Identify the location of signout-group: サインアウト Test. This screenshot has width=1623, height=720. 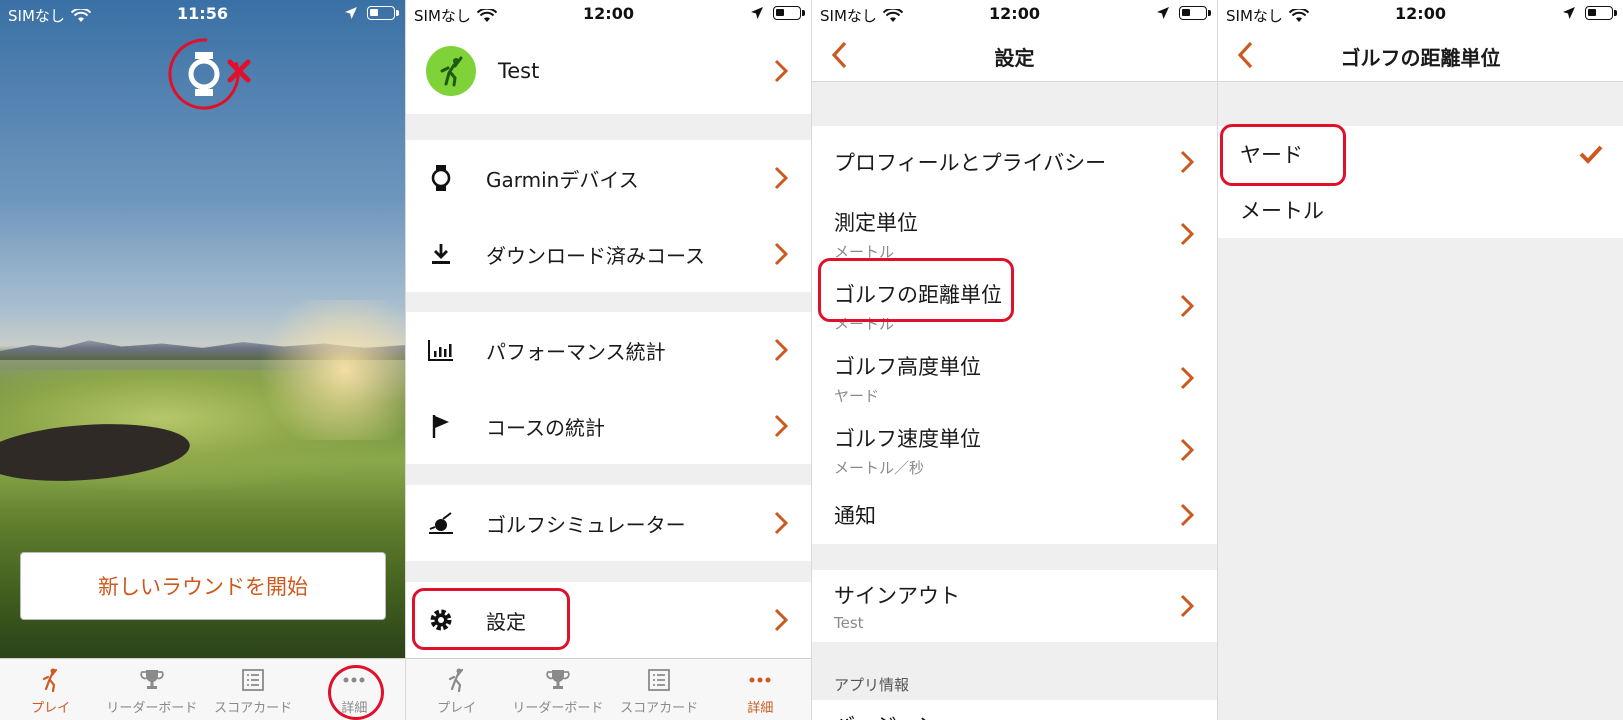
(1014, 606).